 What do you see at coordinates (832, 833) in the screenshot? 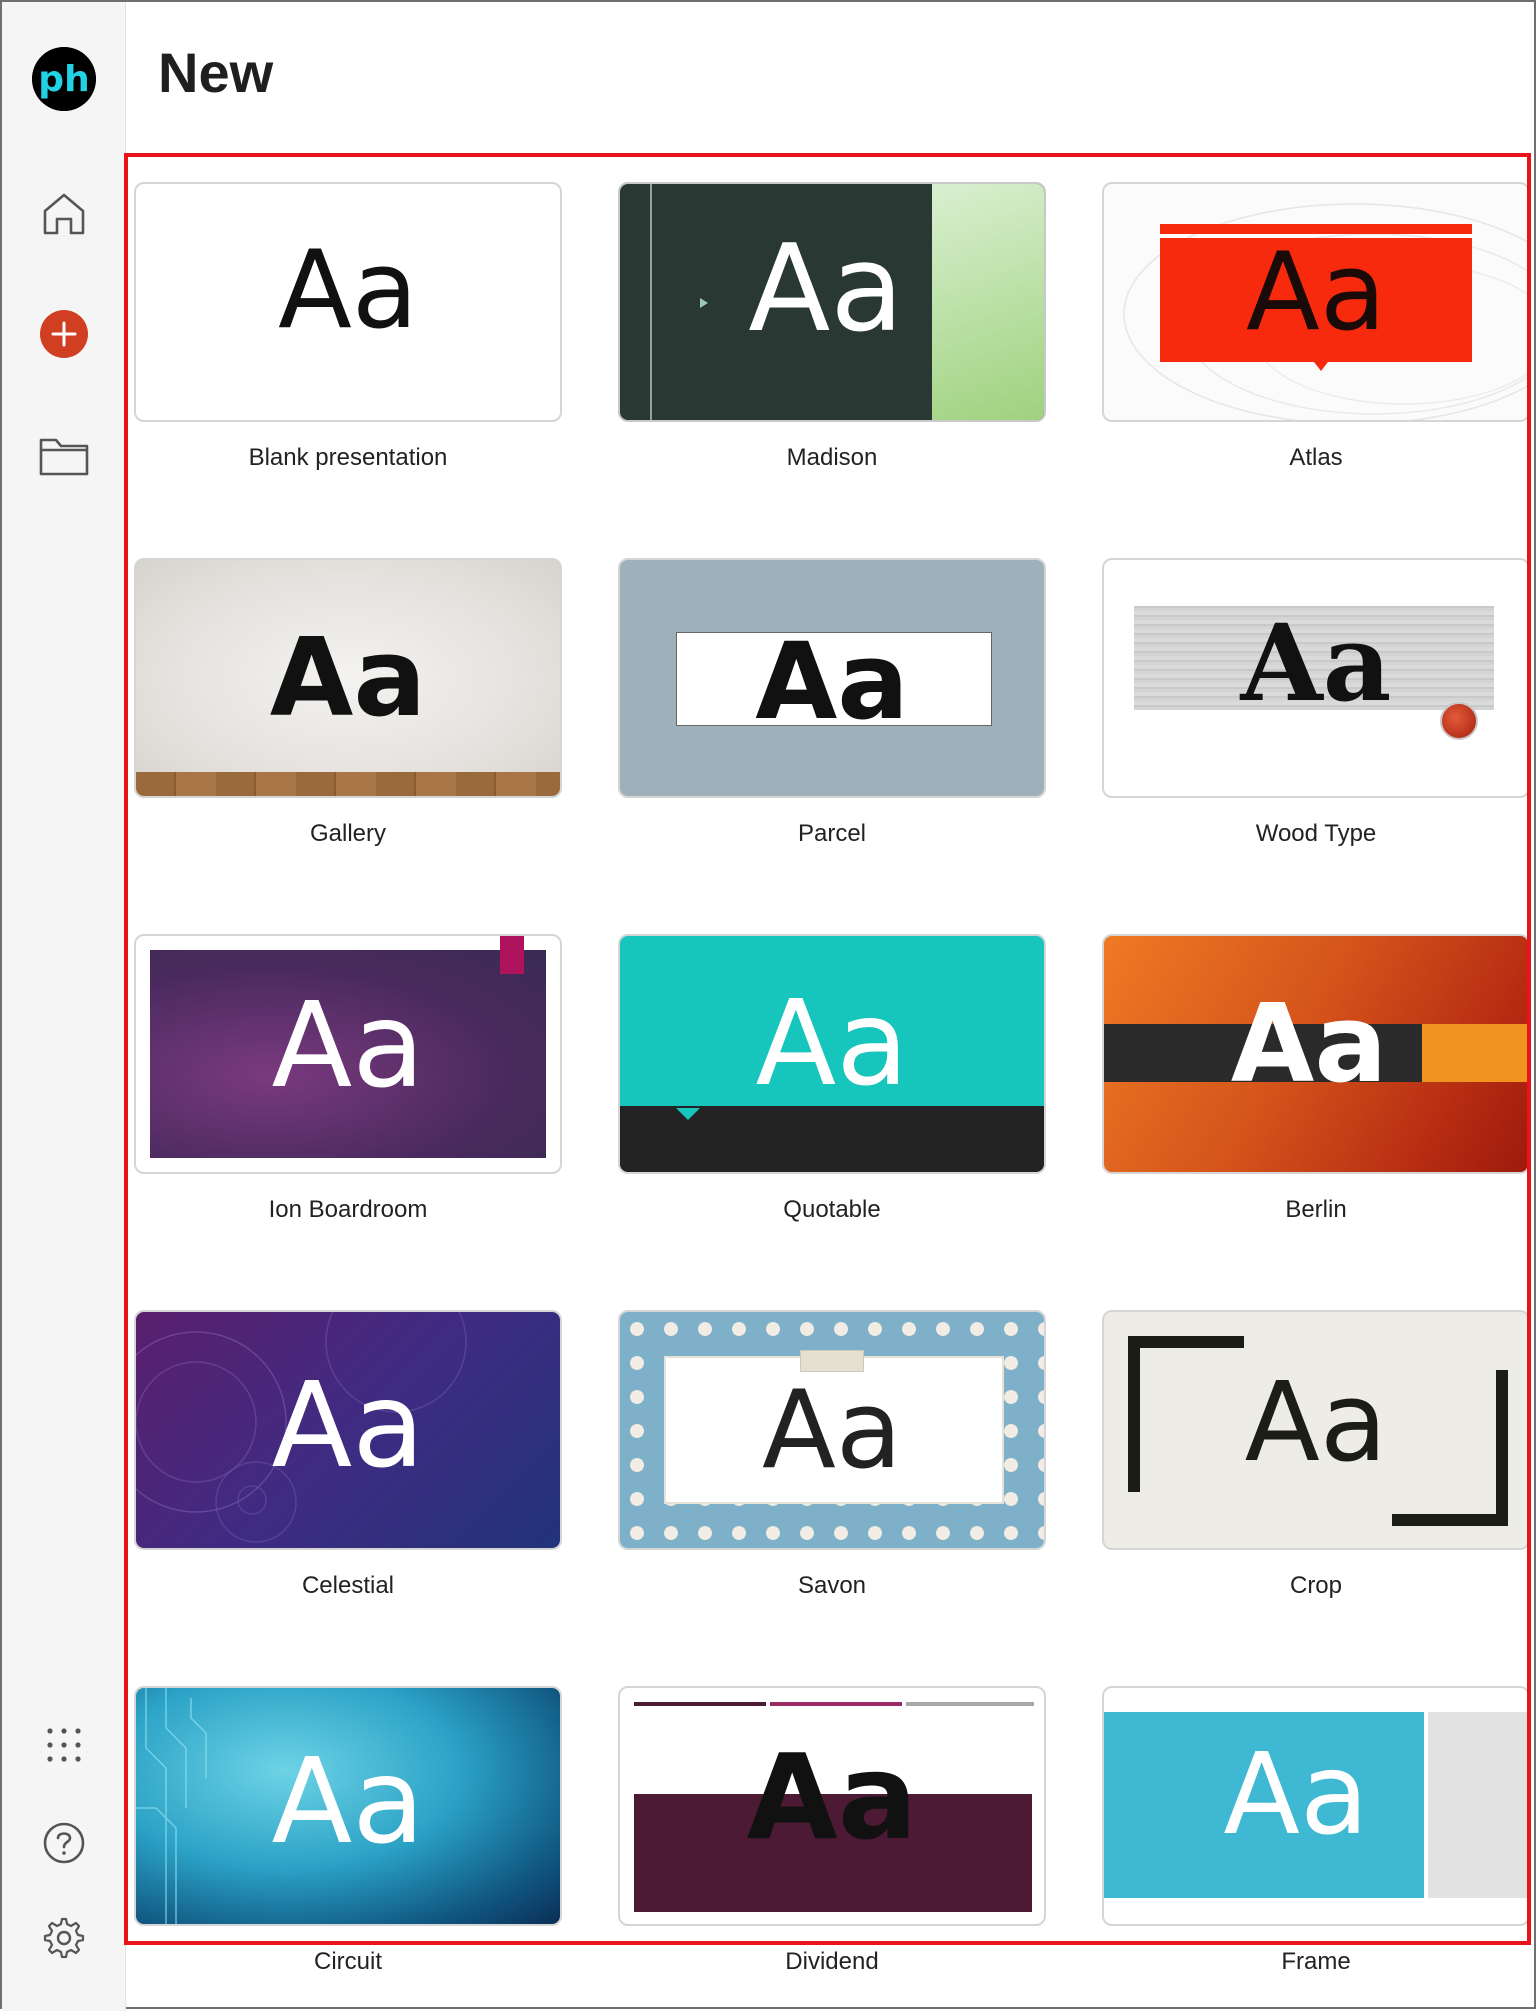
I see `template-label: Parcel` at bounding box center [832, 833].